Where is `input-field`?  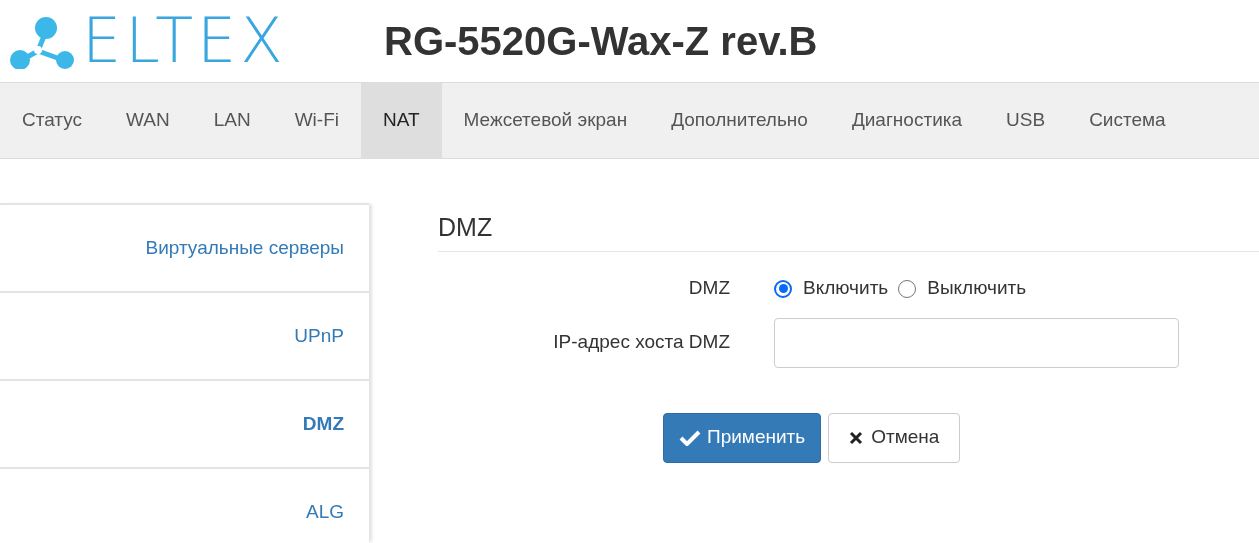
input-field is located at coordinates (976, 342).